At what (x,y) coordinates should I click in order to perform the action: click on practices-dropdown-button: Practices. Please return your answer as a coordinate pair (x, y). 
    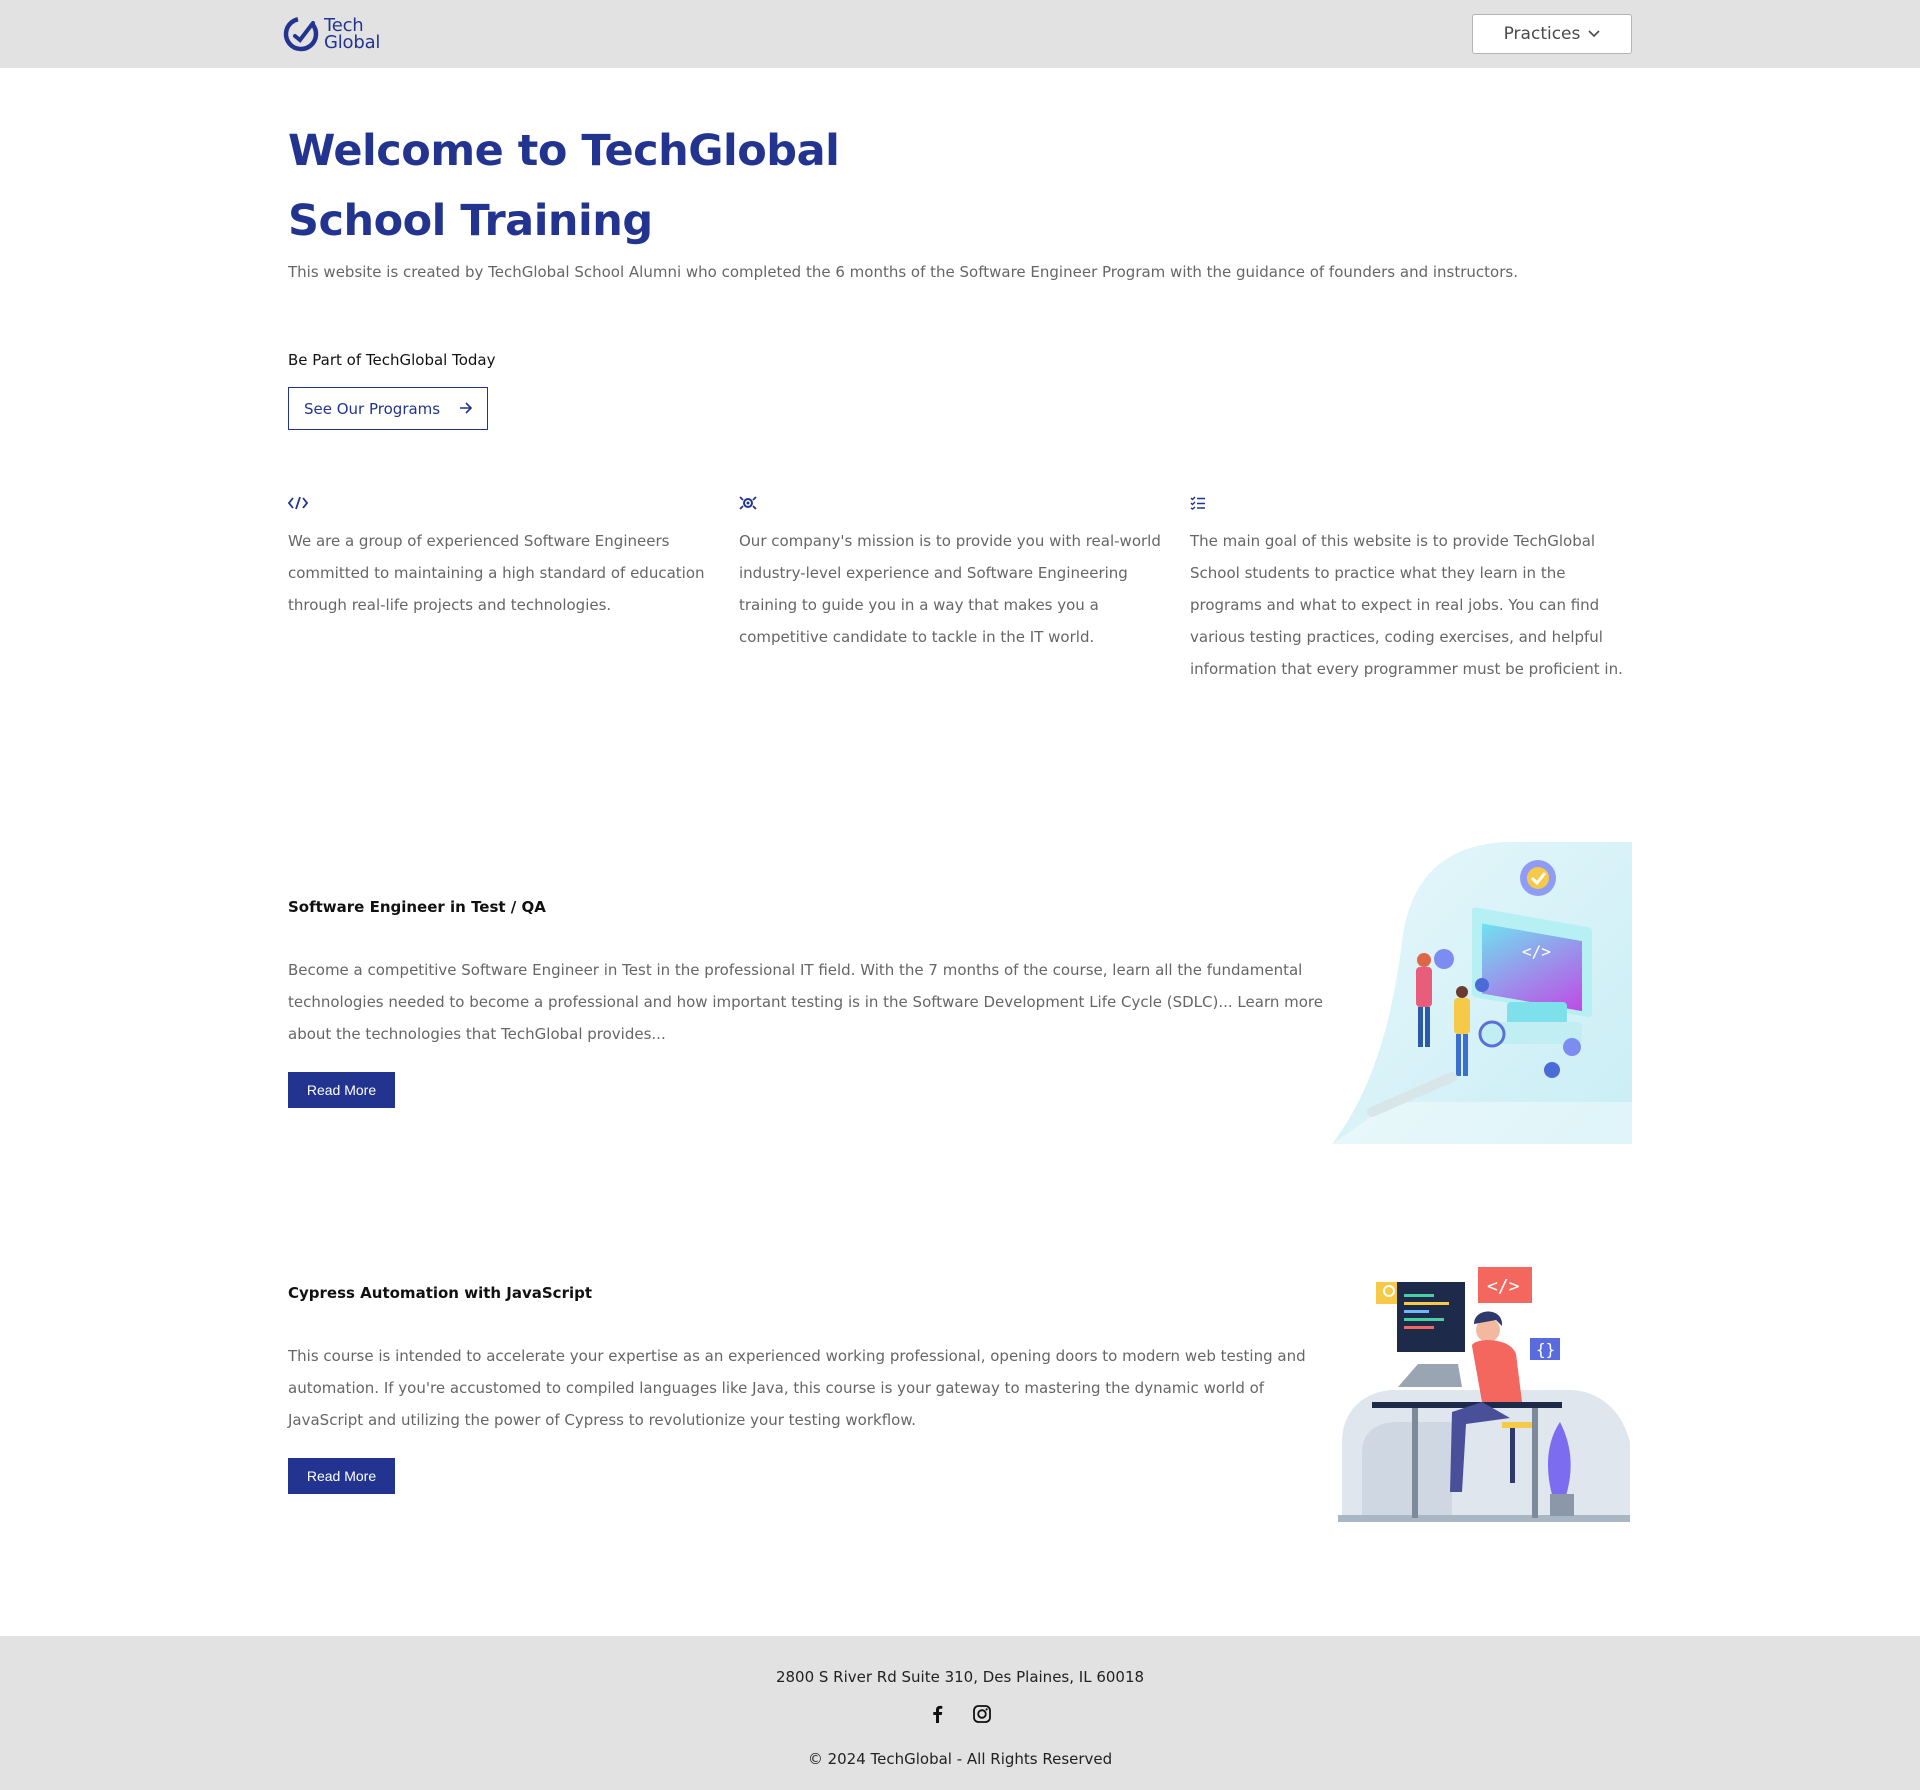
    Looking at the image, I should click on (1552, 34).